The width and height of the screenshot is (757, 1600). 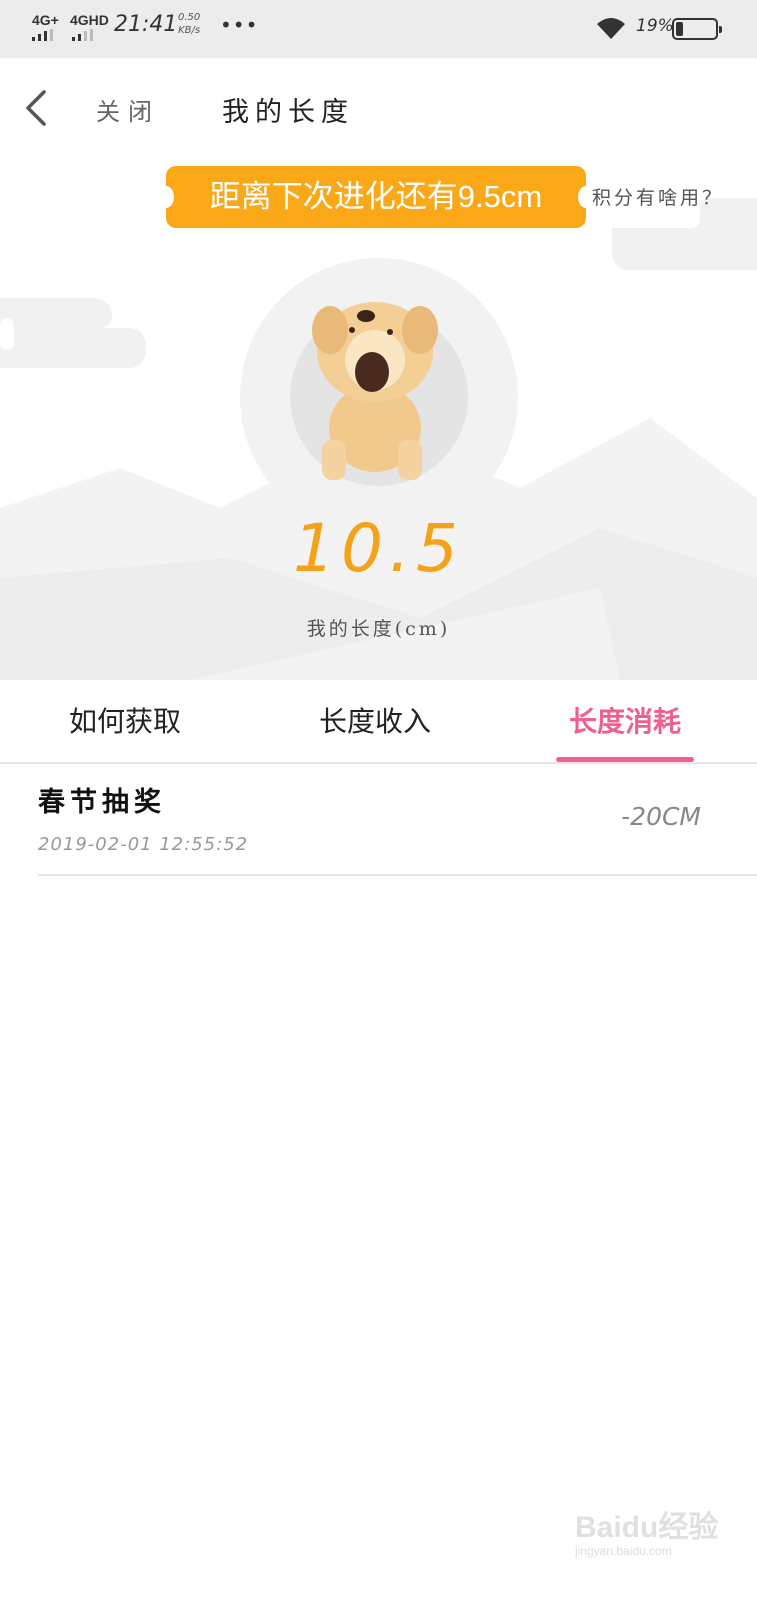 I want to click on points-help-link: 积分有啥用？, so click(x=658, y=196).